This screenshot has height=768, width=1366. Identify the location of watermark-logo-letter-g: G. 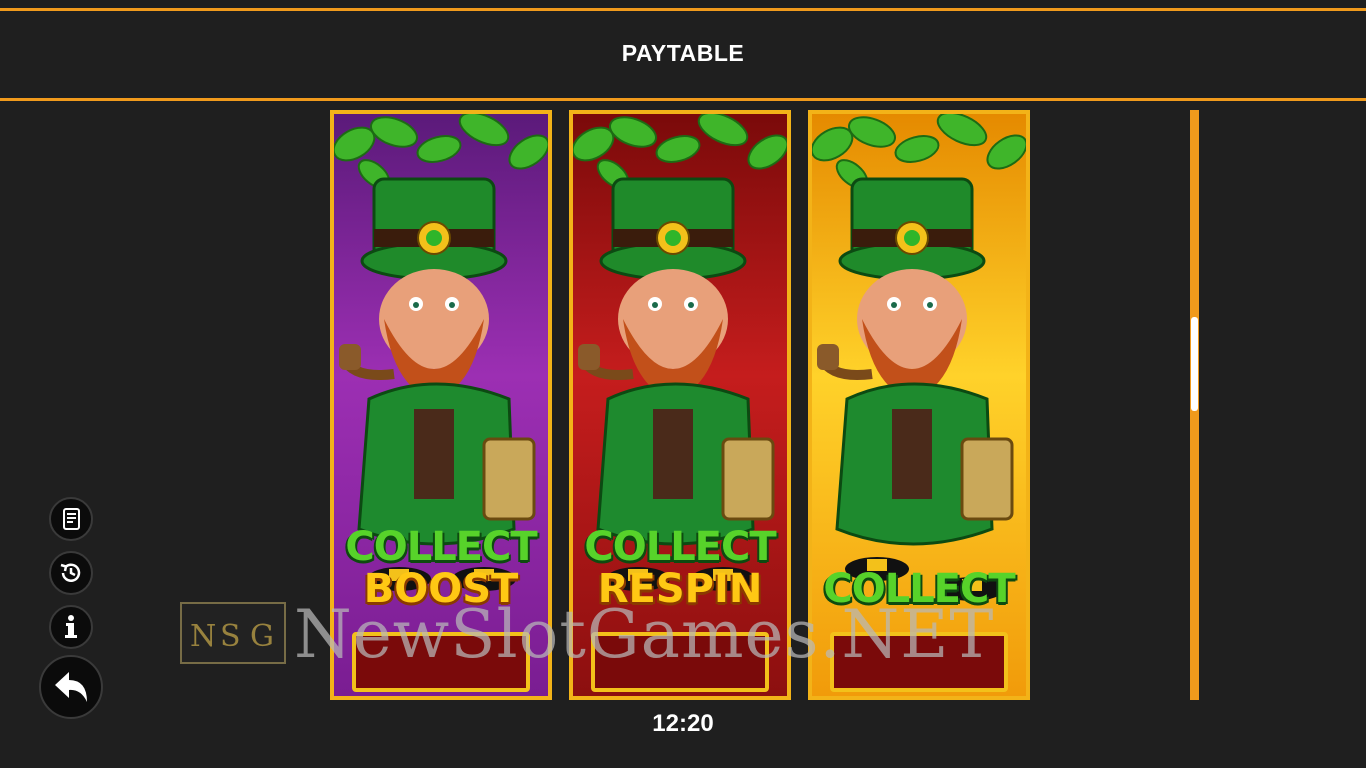
(262, 636).